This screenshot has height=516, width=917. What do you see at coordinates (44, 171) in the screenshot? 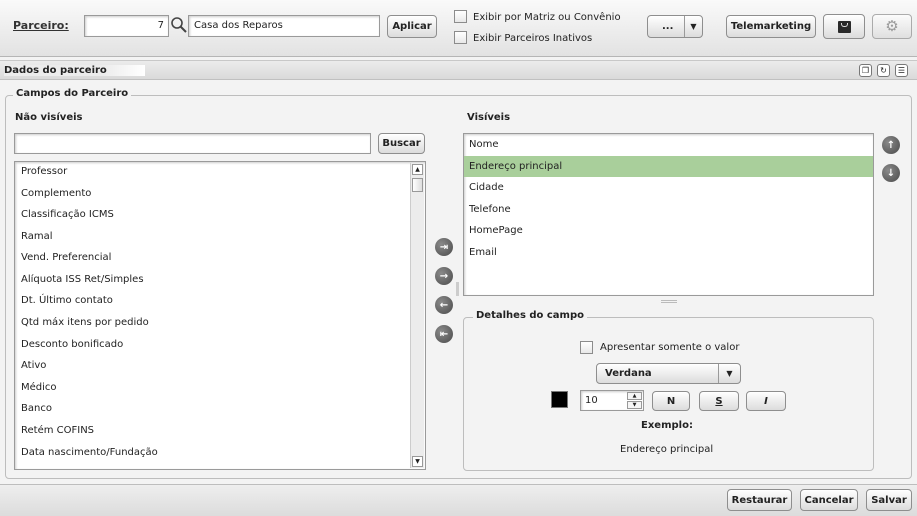
I see `list-item: Professor` at bounding box center [44, 171].